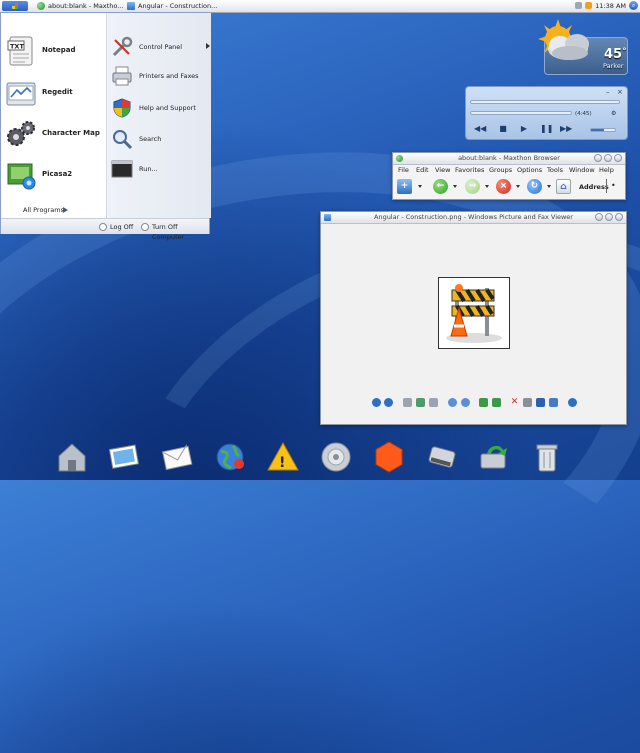  What do you see at coordinates (540, 402) in the screenshot?
I see `save-icon` at bounding box center [540, 402].